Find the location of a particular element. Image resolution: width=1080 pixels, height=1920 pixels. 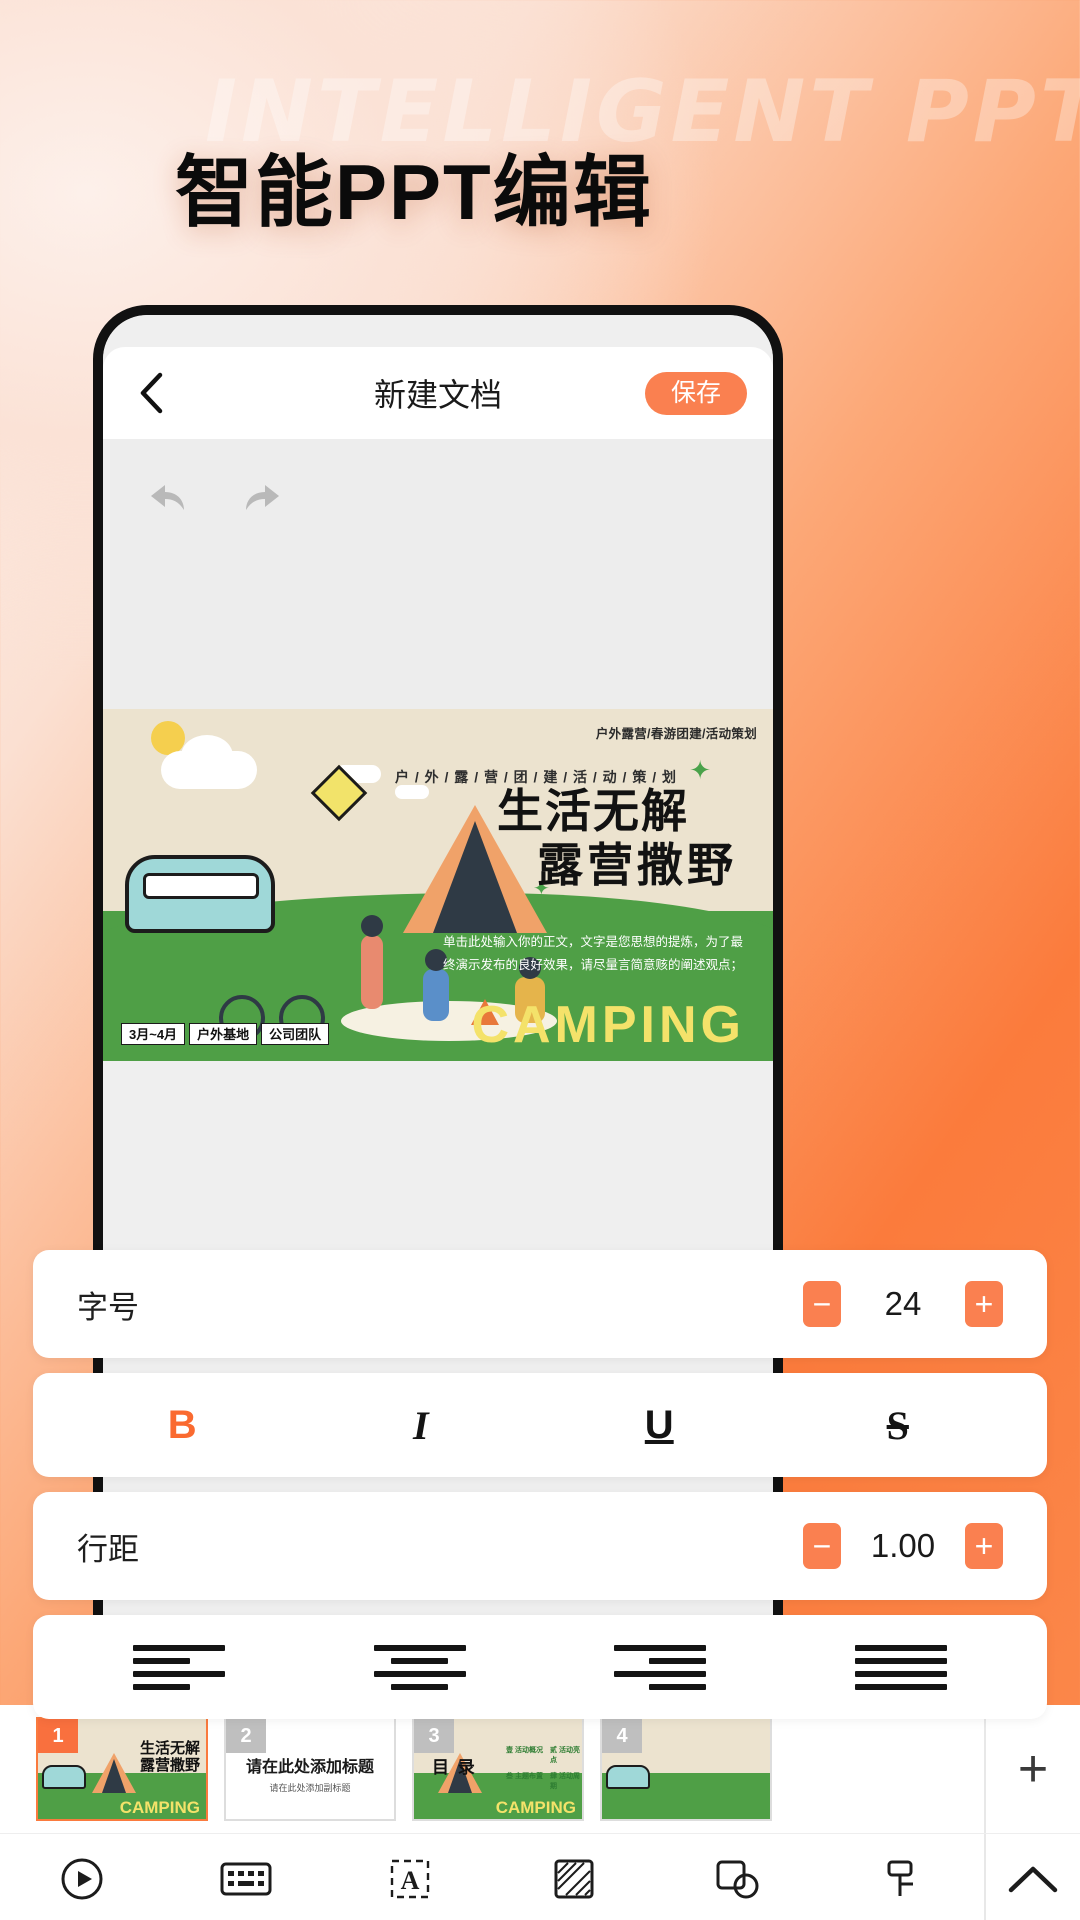

bottom-tab-bar: A is located at coordinates (540, 1876).